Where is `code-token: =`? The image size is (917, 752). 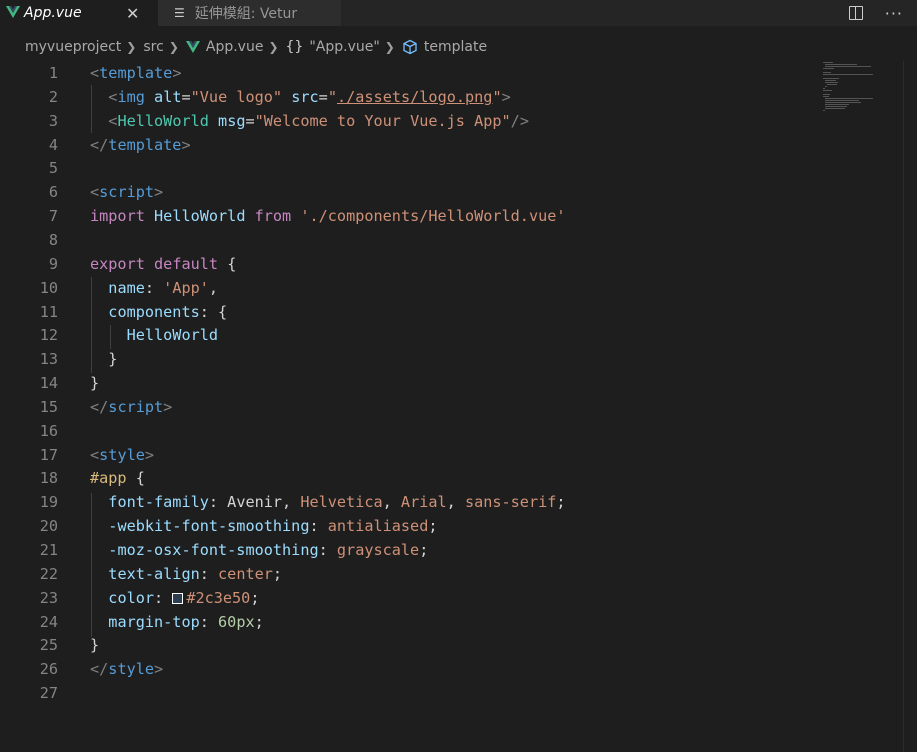 code-token: = is located at coordinates (323, 96).